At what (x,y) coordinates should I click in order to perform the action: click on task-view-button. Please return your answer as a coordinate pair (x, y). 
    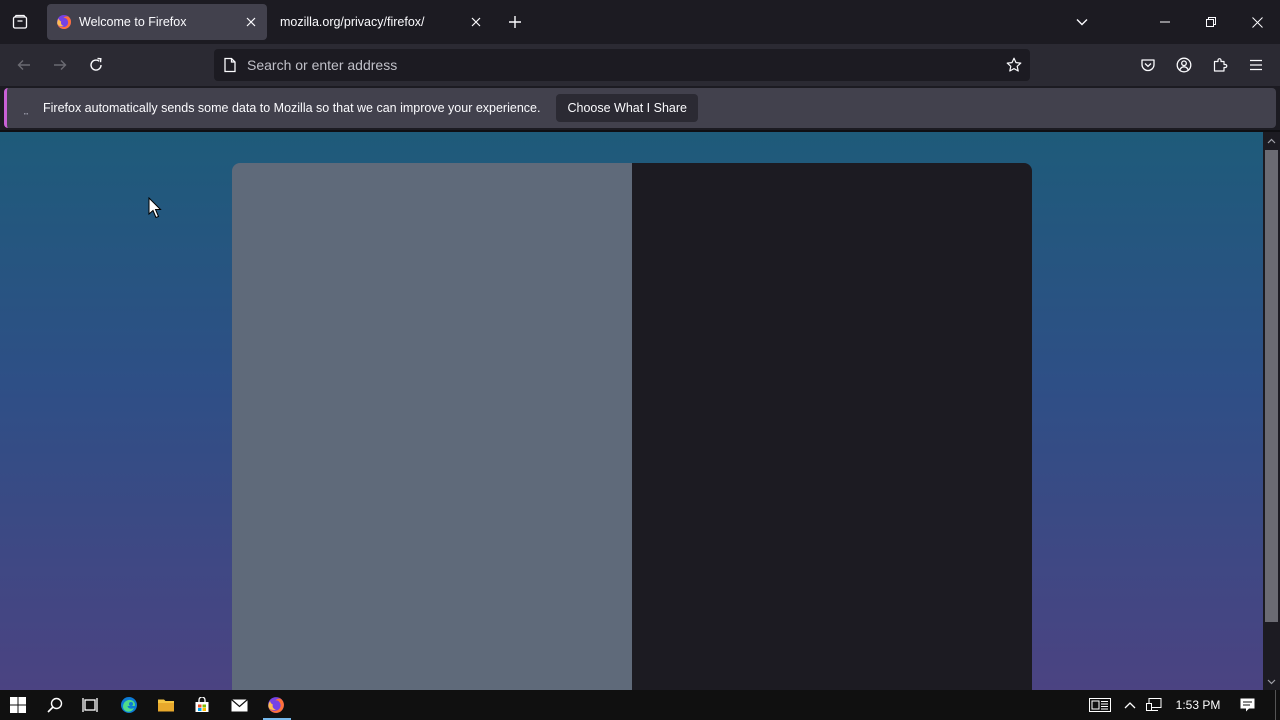
    Looking at the image, I should click on (90, 705).